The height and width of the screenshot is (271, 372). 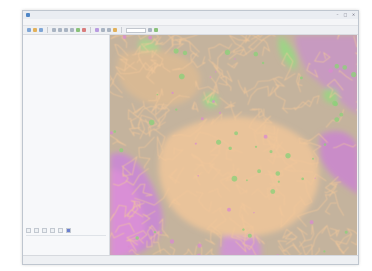 What do you see at coordinates (36, 230) in the screenshot?
I see `move-down-icon` at bounding box center [36, 230].